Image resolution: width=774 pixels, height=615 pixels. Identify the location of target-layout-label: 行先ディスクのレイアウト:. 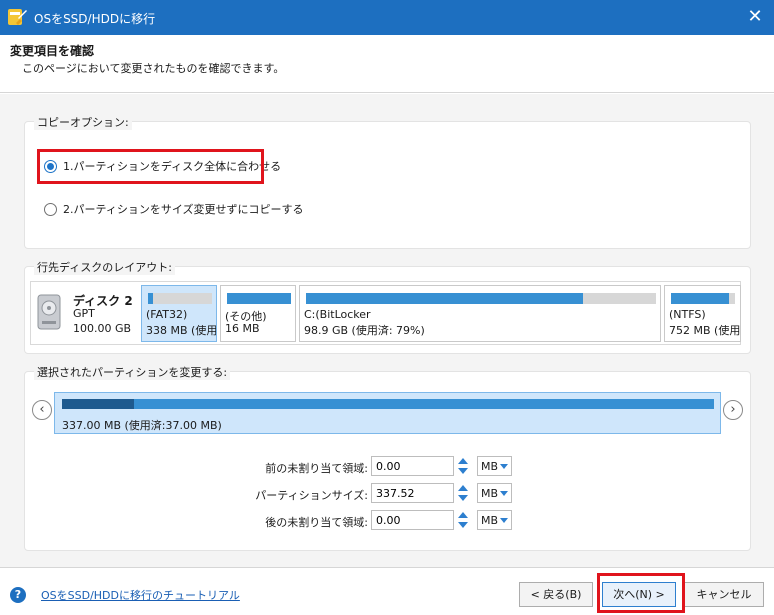
(104, 267).